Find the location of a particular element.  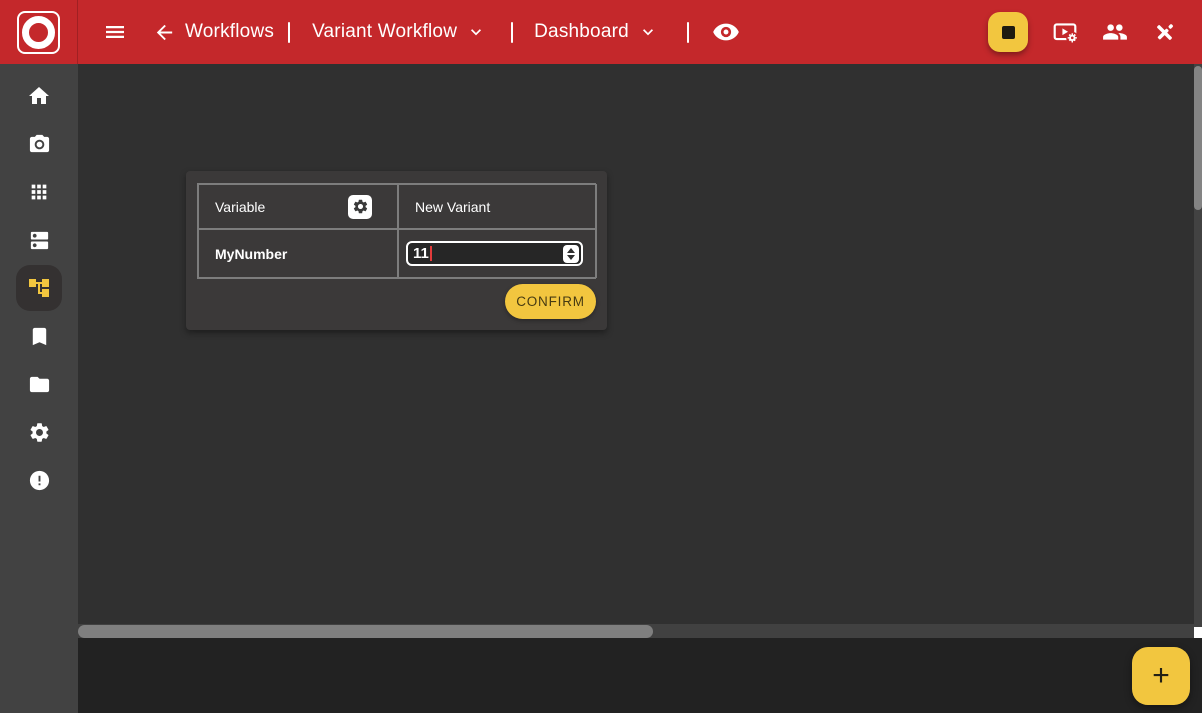

apps-grid-icon is located at coordinates (39, 192).